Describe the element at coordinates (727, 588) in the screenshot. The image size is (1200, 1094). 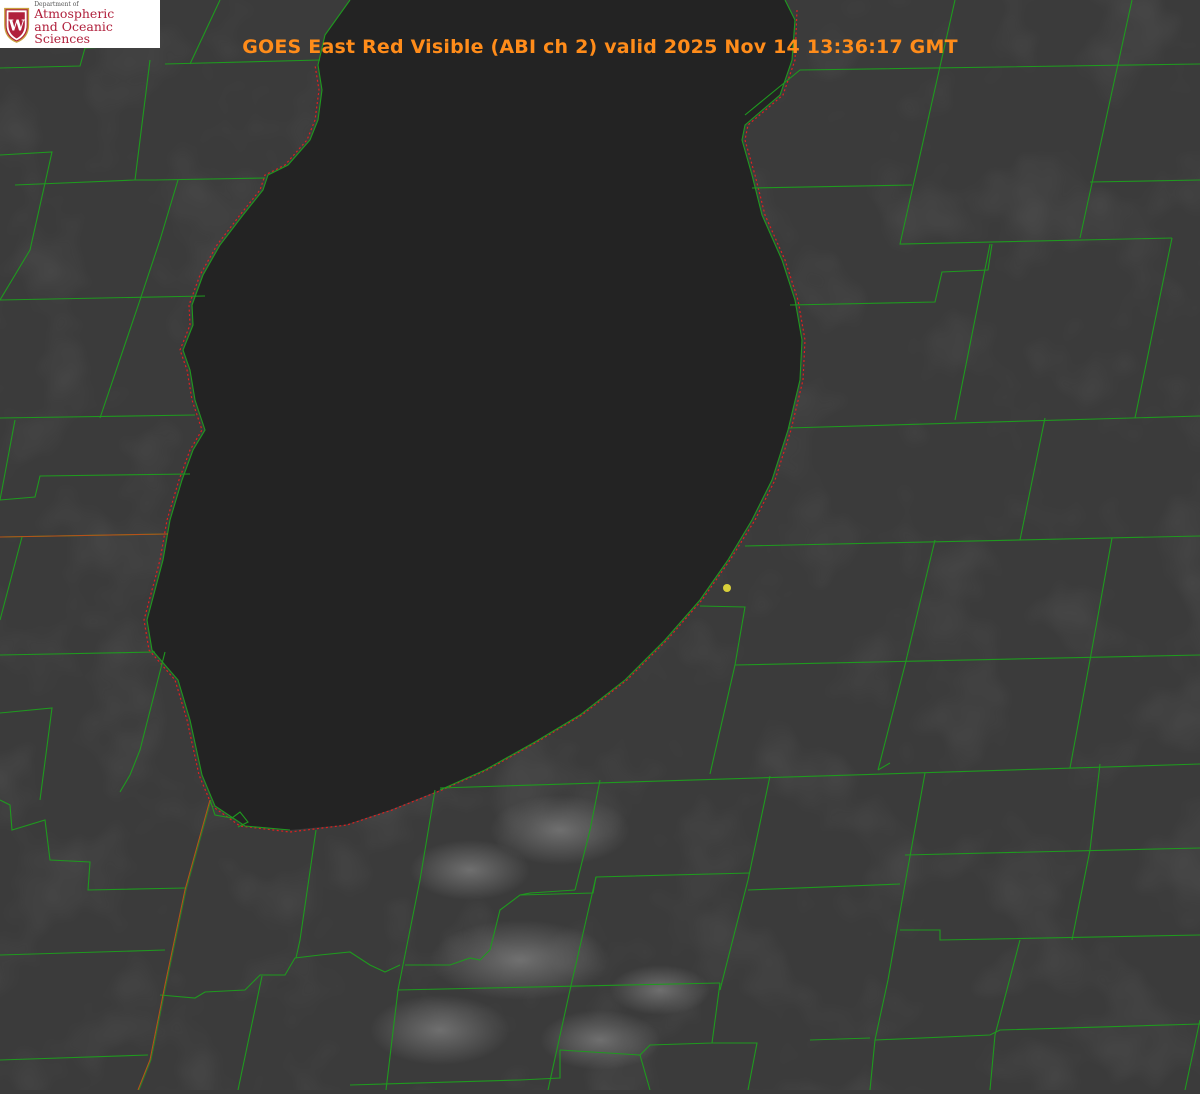
I see `station-dot` at that location.